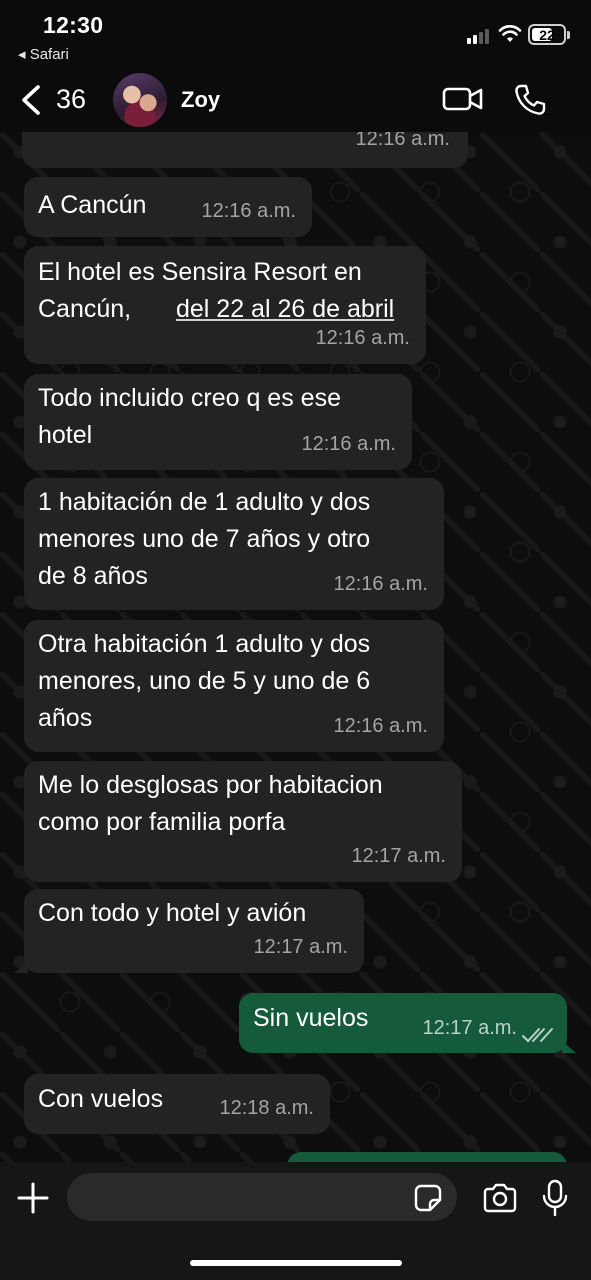 The image size is (591, 1280). I want to click on message-text: A Cancún, so click(92, 205).